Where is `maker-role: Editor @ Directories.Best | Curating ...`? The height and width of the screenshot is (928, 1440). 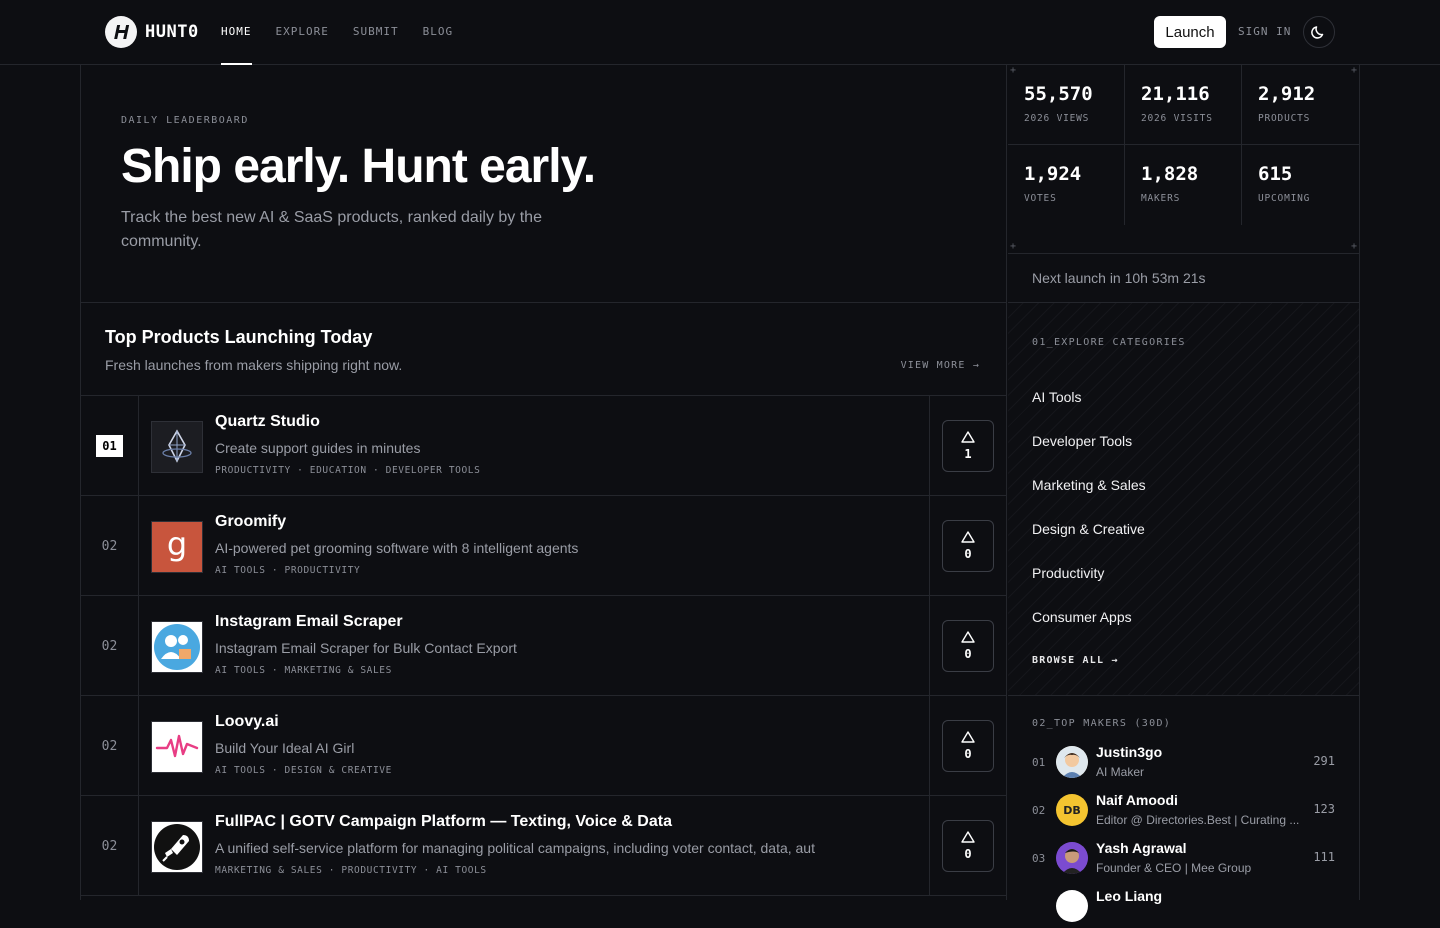 maker-role: Editor @ Directories.Best | Curating ... is located at coordinates (1198, 820).